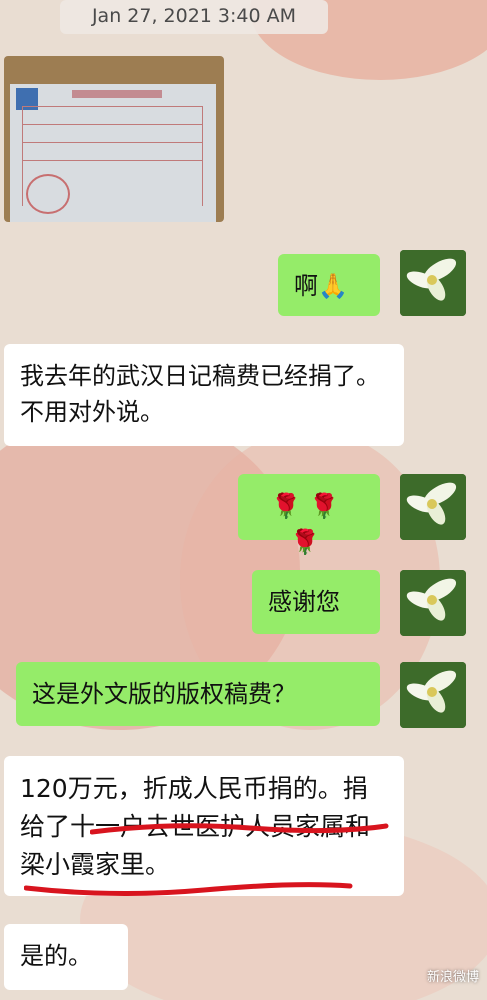 Image resolution: width=487 pixels, height=1000 pixels. I want to click on message-bubble: 啊🙏, so click(329, 285).